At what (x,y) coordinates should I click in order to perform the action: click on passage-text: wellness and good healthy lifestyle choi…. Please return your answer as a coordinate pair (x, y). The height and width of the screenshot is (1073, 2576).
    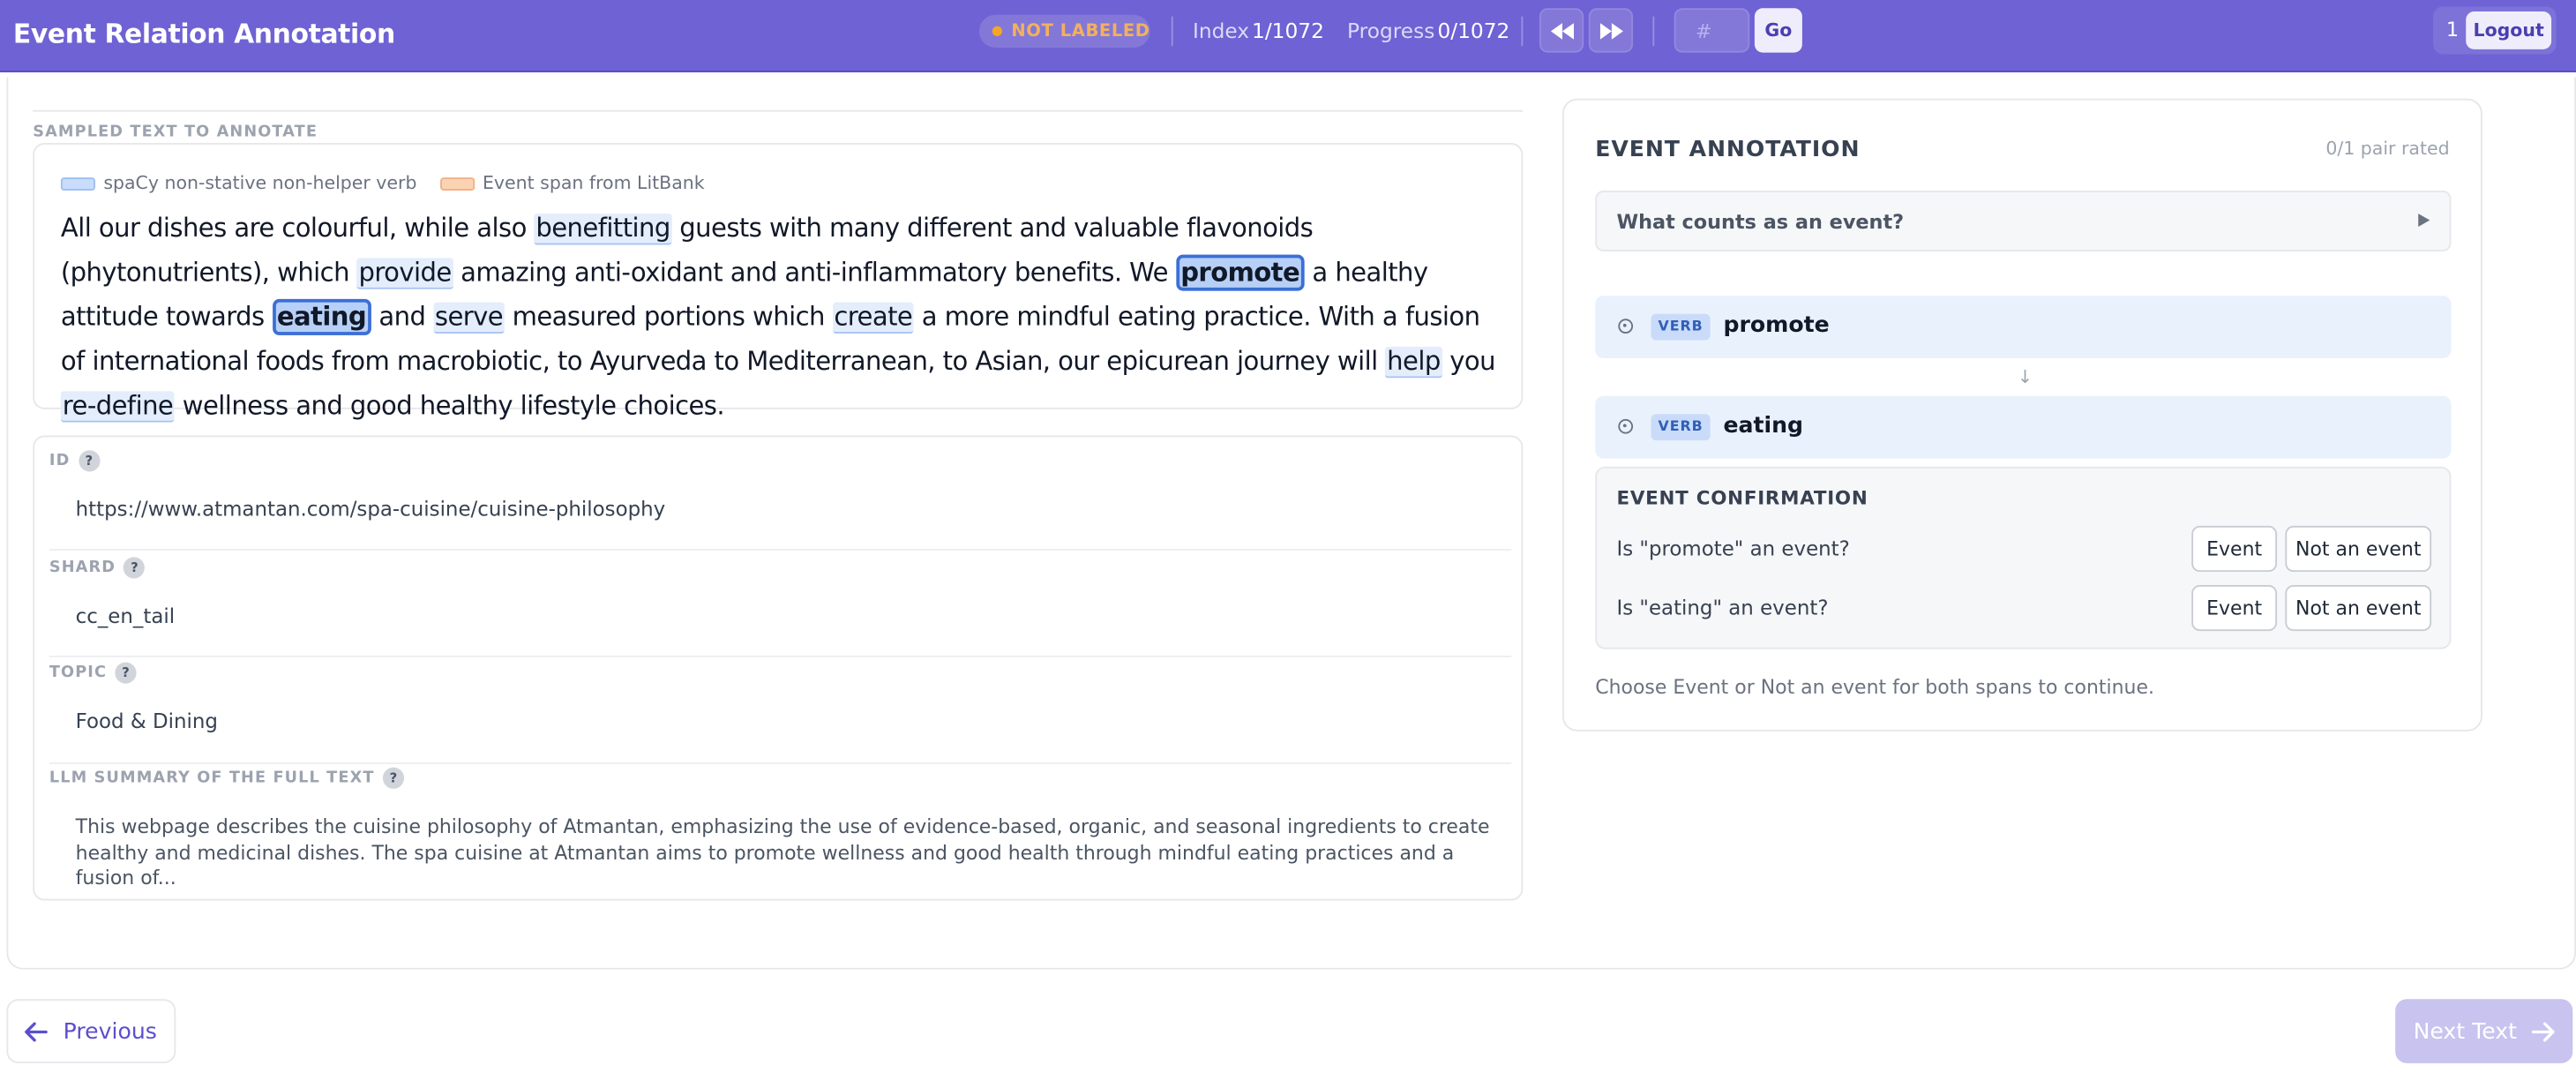
    Looking at the image, I should click on (450, 406).